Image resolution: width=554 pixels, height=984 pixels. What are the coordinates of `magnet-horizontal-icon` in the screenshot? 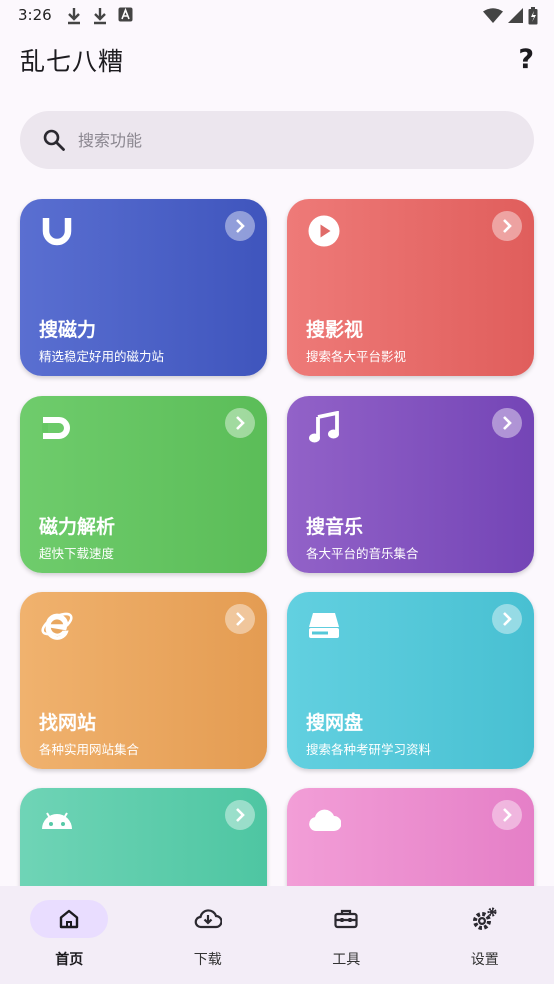 It's located at (56, 428).